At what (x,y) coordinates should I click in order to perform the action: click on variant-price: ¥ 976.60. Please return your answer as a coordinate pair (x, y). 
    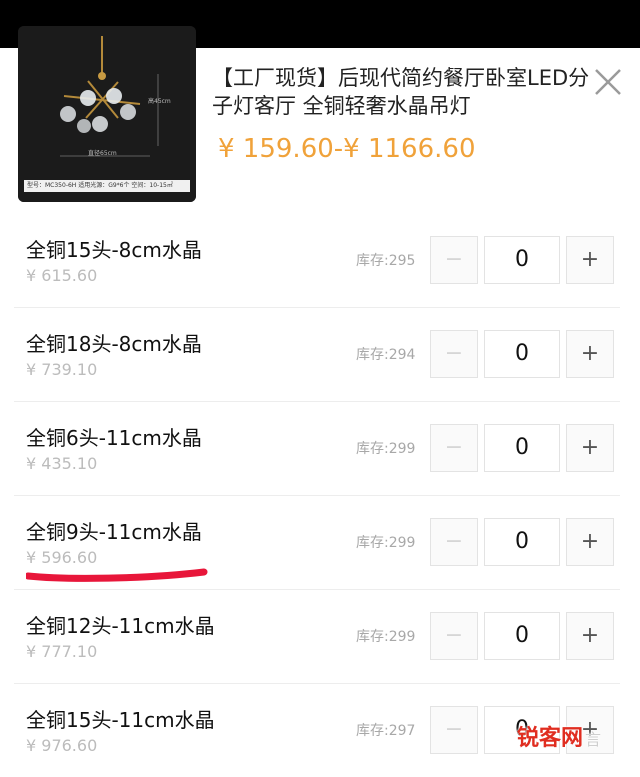
    Looking at the image, I should click on (62, 745).